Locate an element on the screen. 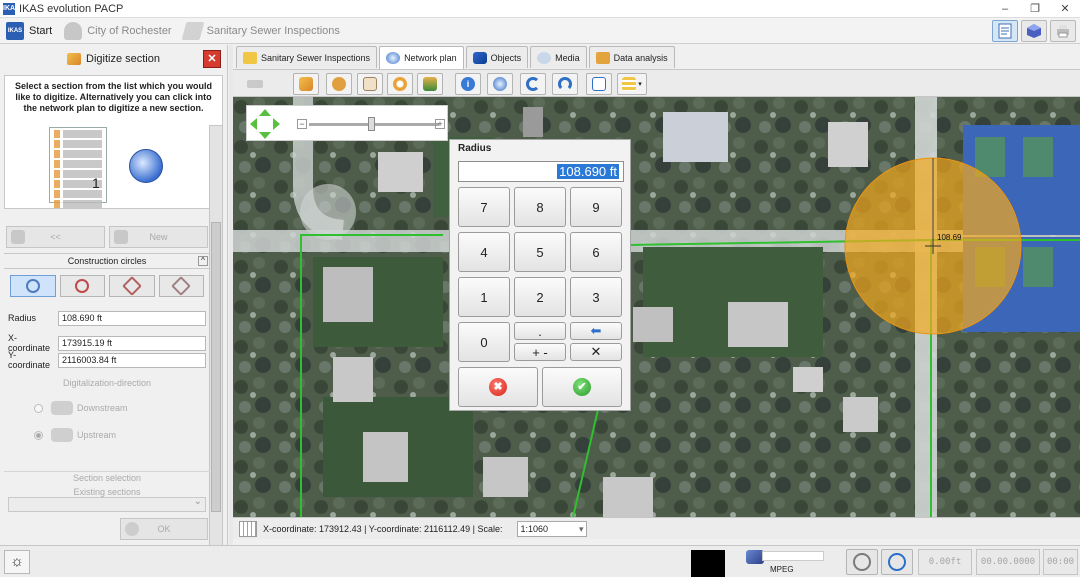 The image size is (1080, 577). panel-scrollbar is located at coordinates (216, 340).